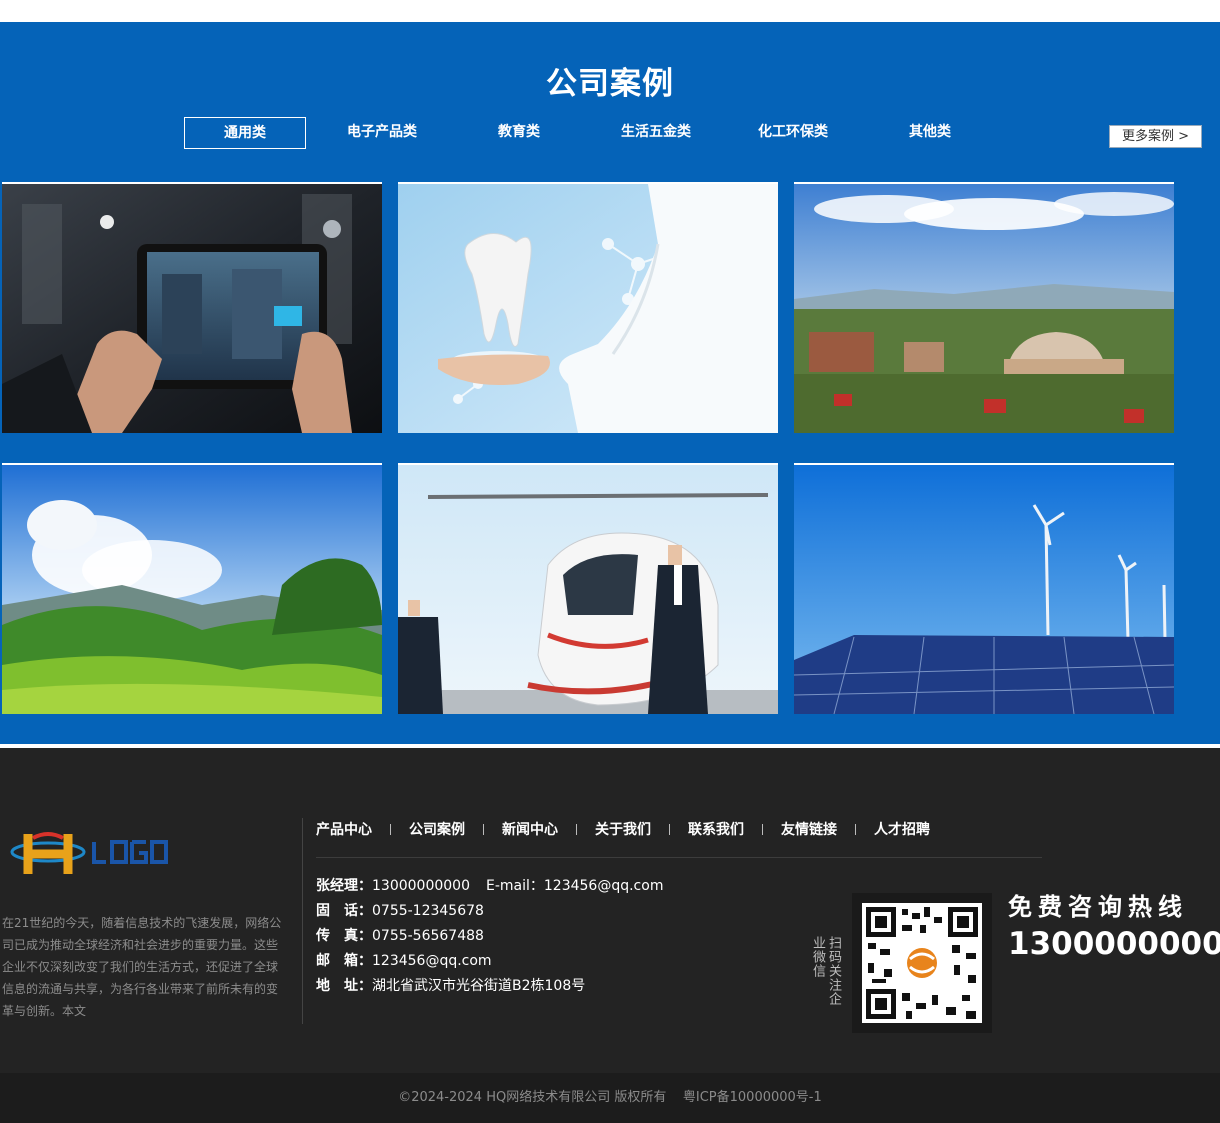 This screenshot has height=1123, width=1220. Describe the element at coordinates (421, 886) in the screenshot. I see `manager-phone: 13000000000` at that location.